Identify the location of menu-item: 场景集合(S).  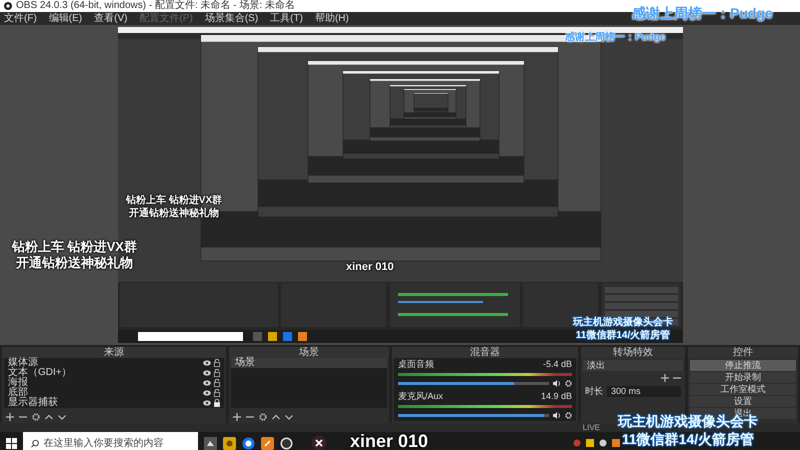
(231, 19).